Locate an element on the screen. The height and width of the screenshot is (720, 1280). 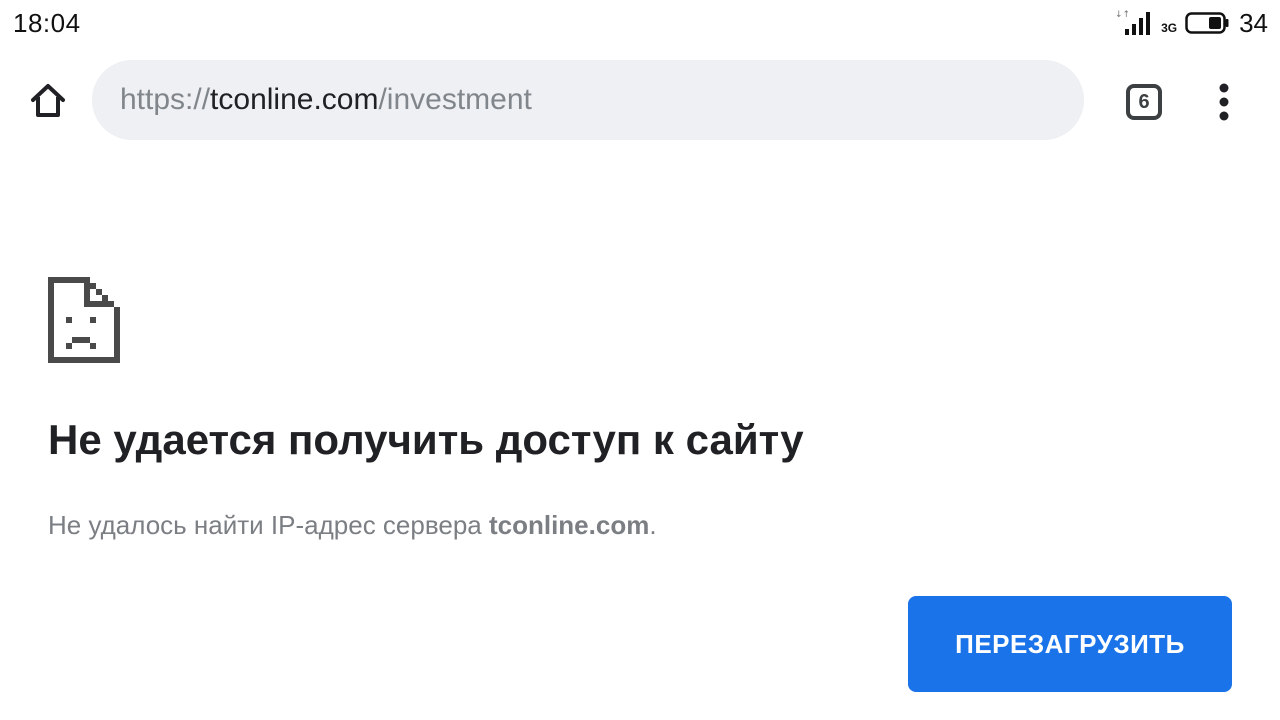
menu-button is located at coordinates (1224, 102).